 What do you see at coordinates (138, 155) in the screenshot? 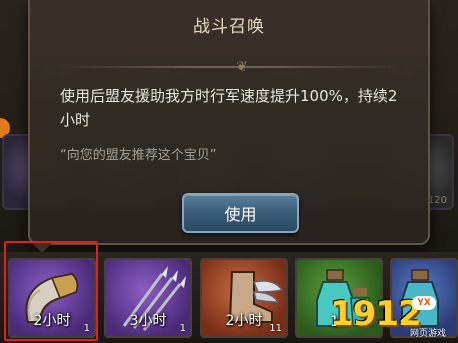
I see `item-flavor-text: “向您的盟友推荐这个宝贝”` at bounding box center [138, 155].